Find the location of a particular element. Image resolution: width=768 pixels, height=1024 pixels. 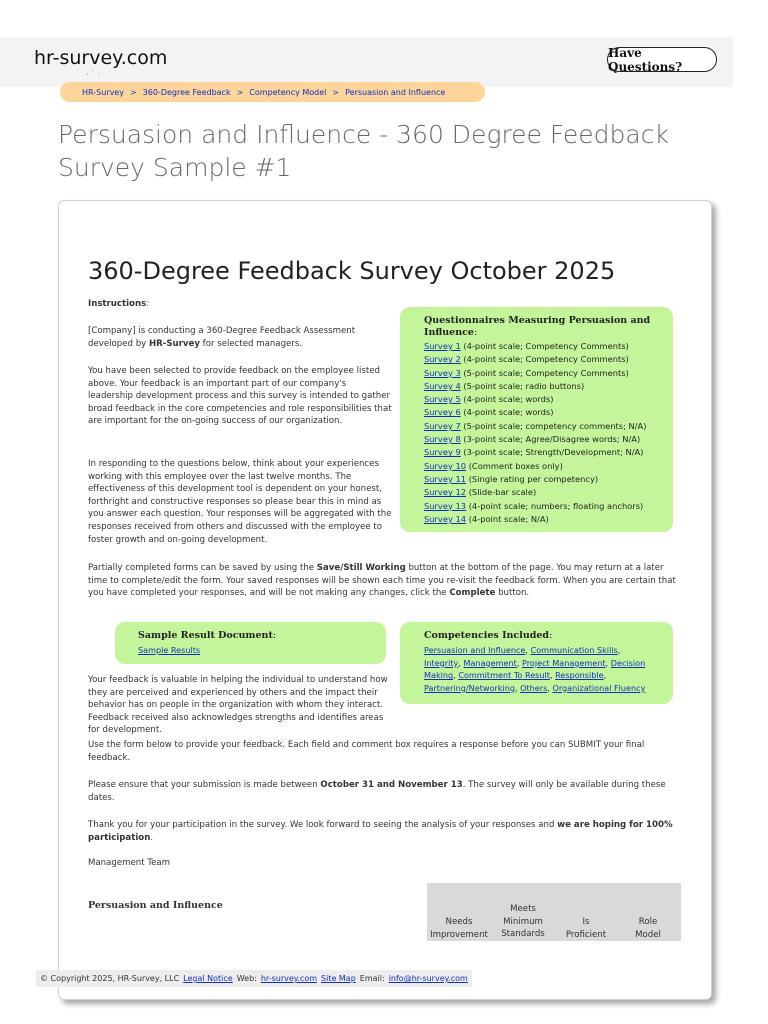

breadcrumb-item-hr-survey: HR-Survey is located at coordinates (103, 92).